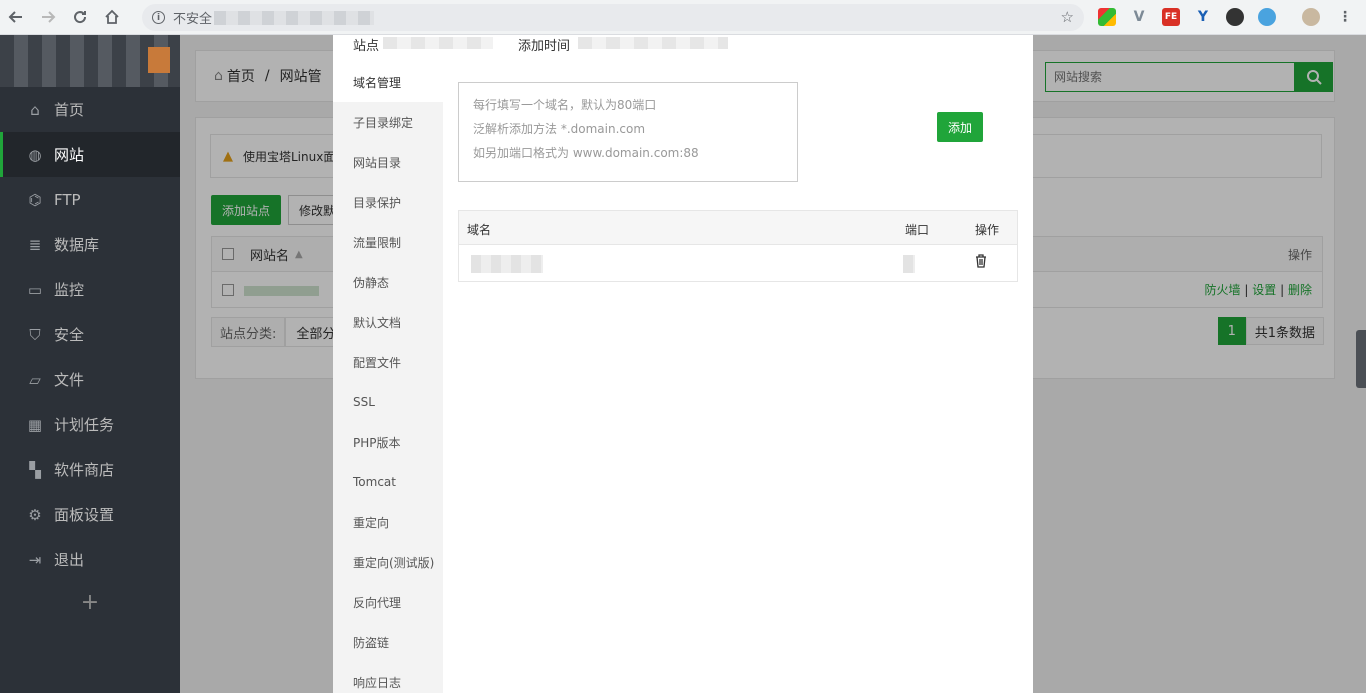 The image size is (1366, 693). What do you see at coordinates (438, 43) in the screenshot?
I see `site-name-blurred` at bounding box center [438, 43].